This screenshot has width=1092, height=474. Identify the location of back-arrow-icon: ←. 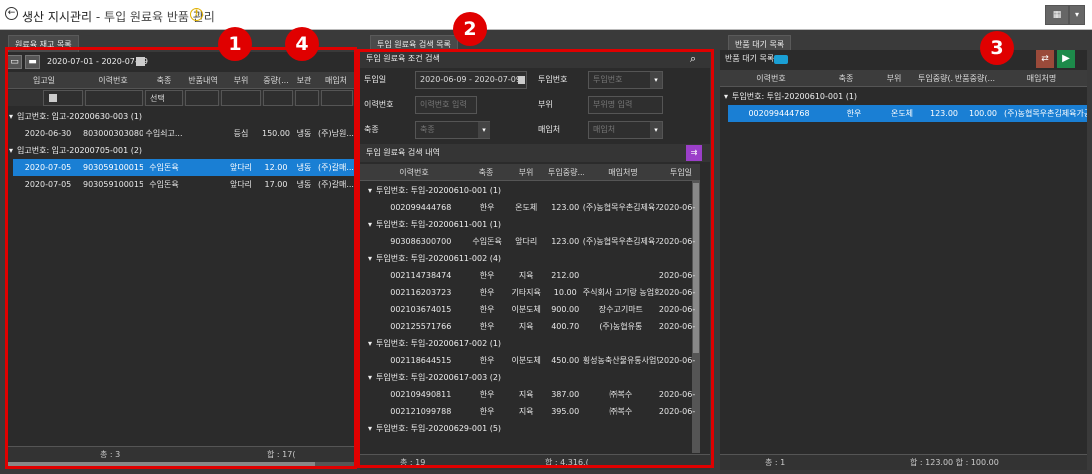
(11, 13).